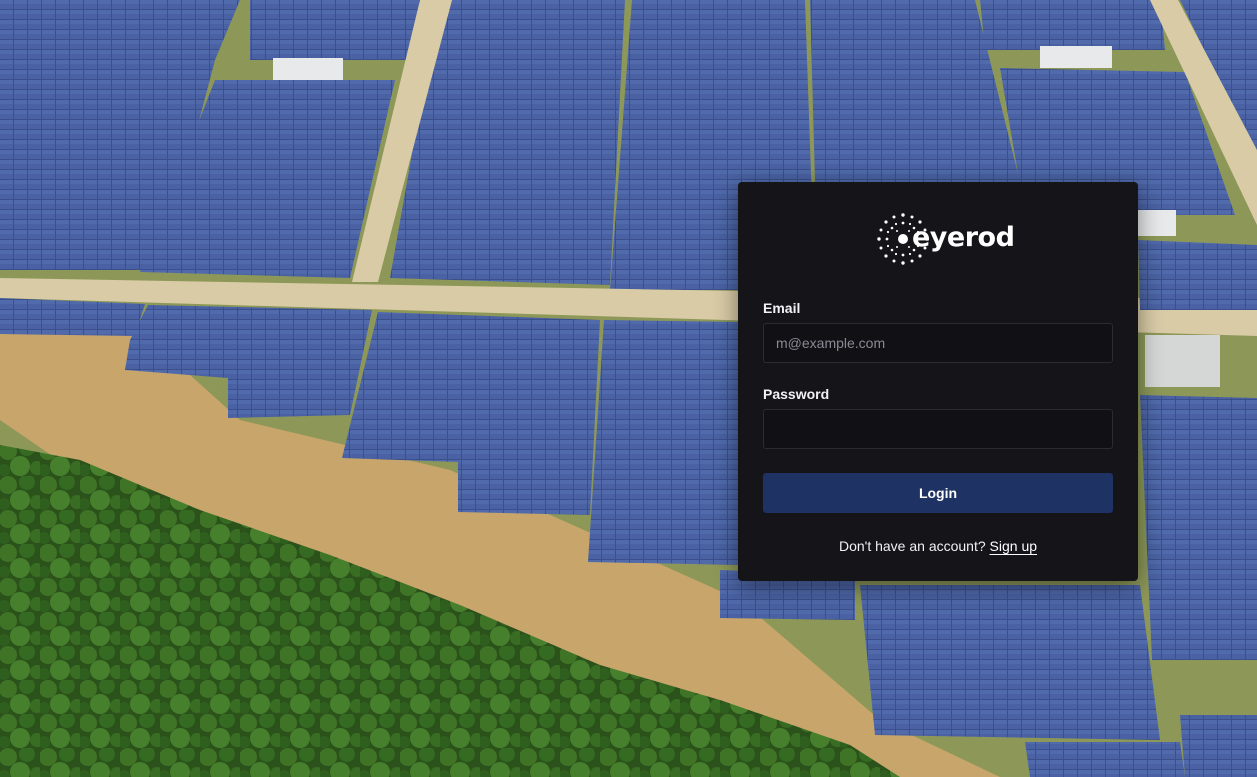 This screenshot has width=1257, height=777. I want to click on eyerod-logo: eyerod, so click(945, 239).